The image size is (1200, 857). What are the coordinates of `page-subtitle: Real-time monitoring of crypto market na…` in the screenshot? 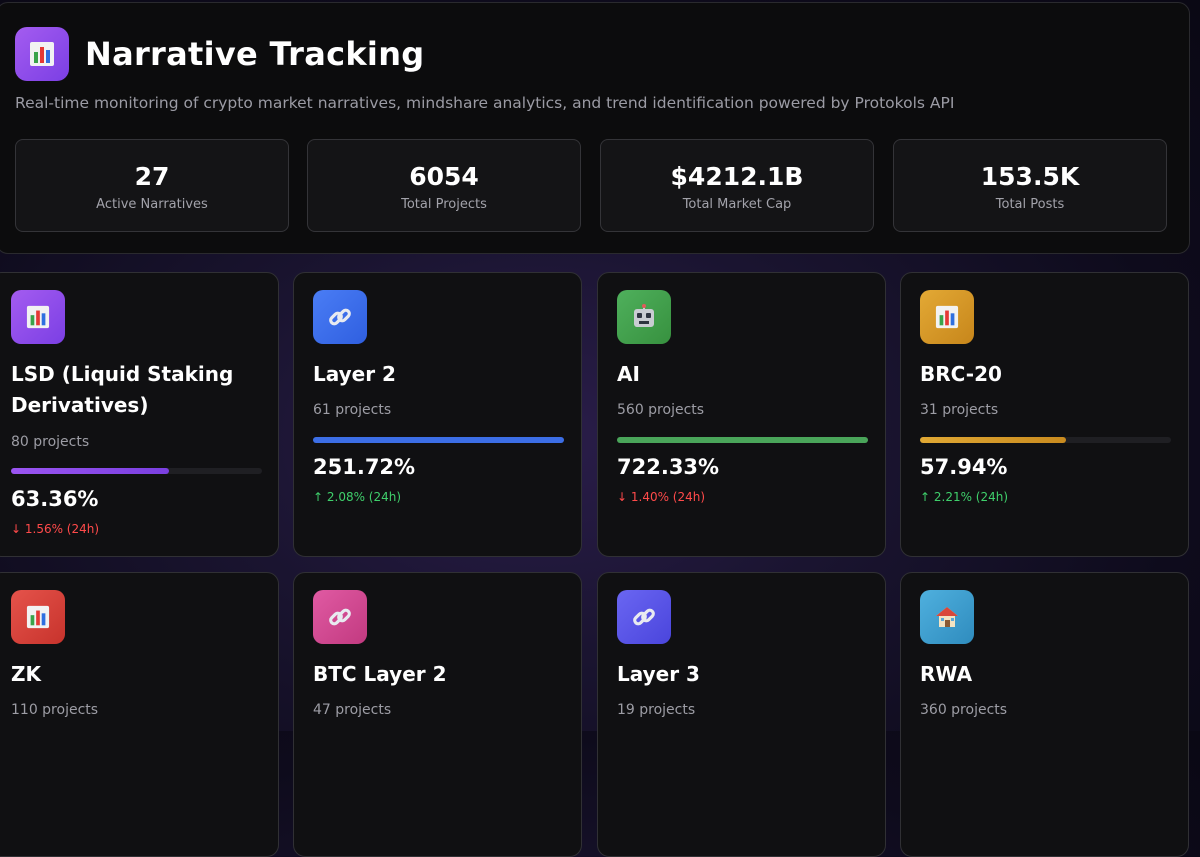 It's located at (485, 103).